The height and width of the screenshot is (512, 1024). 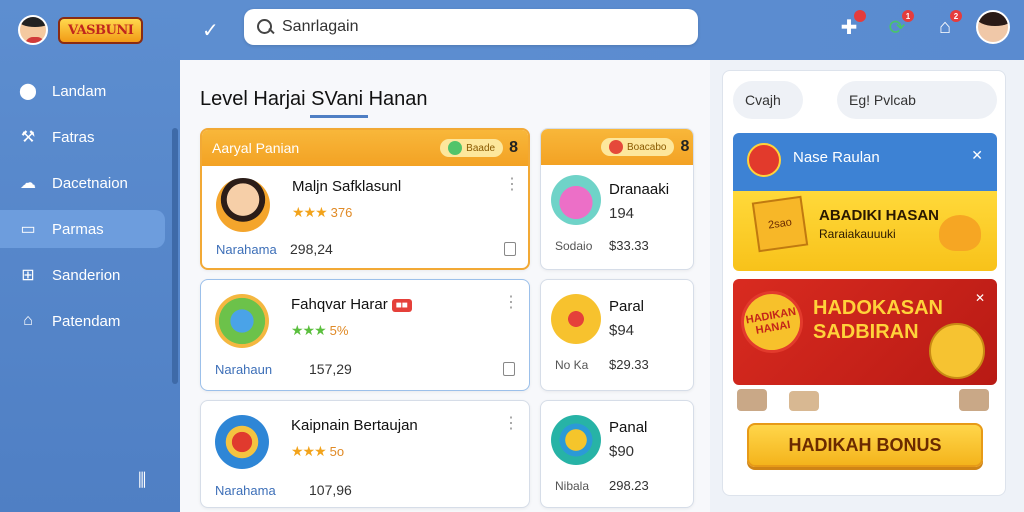 I want to click on puzzle-button: ✚, so click(x=849, y=27).